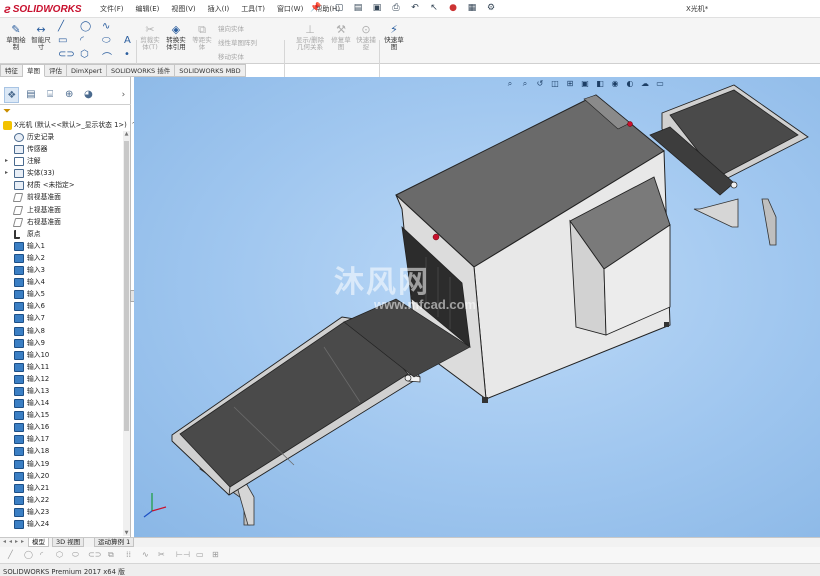  What do you see at coordinates (145, 554) in the screenshot?
I see `shortcut-spline-icon: ∿` at bounding box center [145, 554].